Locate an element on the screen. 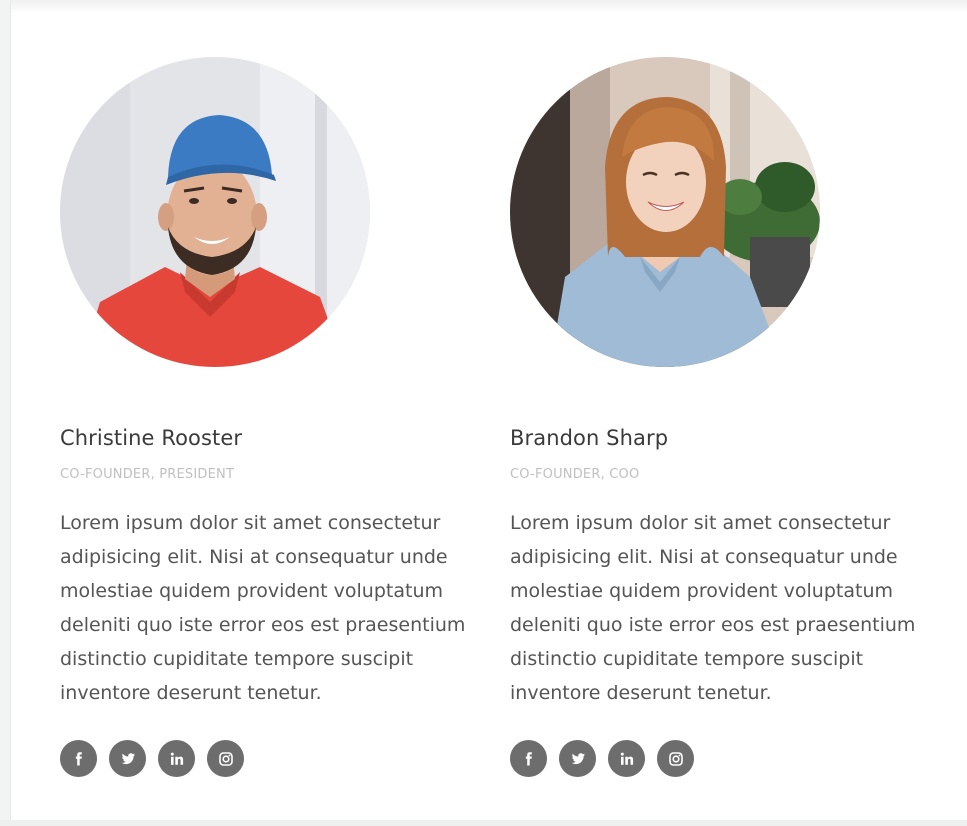 The image size is (967, 826). bottom-edge is located at coordinates (483, 823).